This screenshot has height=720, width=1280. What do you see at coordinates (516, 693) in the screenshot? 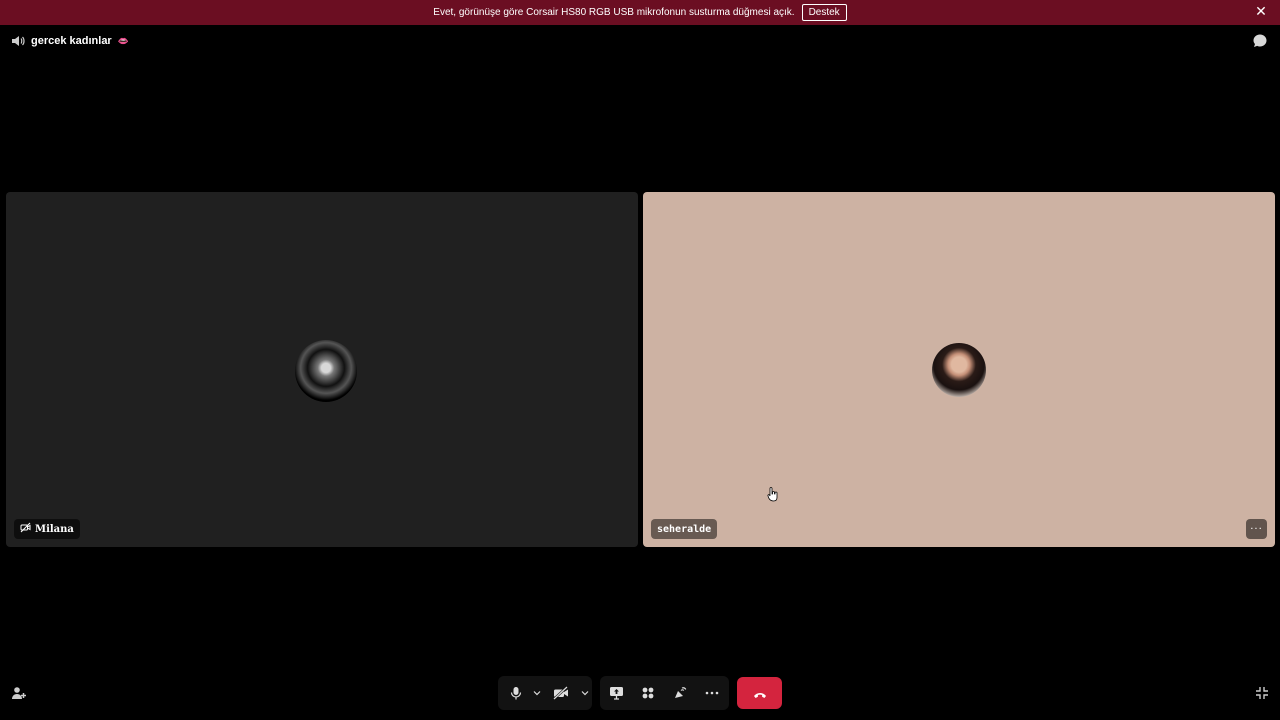
I see `microphone-icon` at bounding box center [516, 693].